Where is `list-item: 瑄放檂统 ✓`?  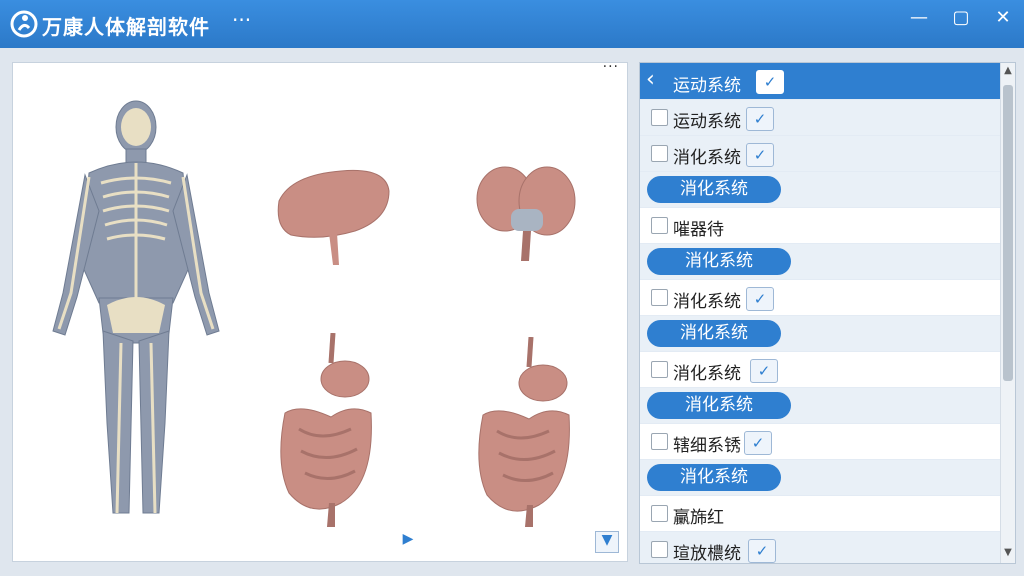
list-item: 瑄放檂统 ✓ is located at coordinates (820, 548).